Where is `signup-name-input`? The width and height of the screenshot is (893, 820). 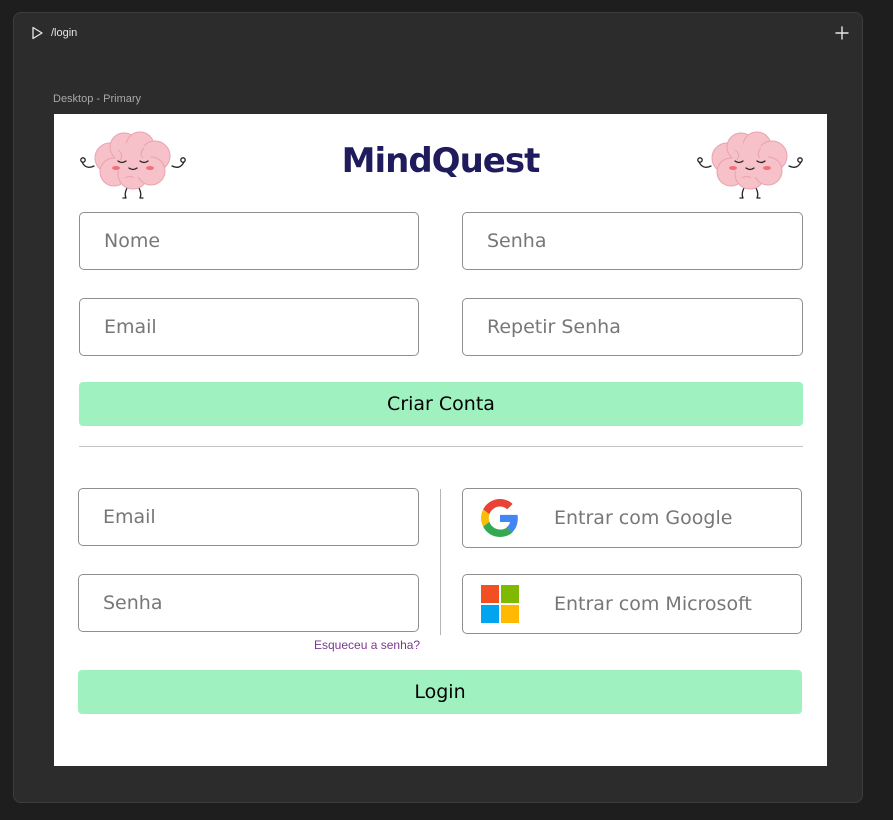 signup-name-input is located at coordinates (249, 241).